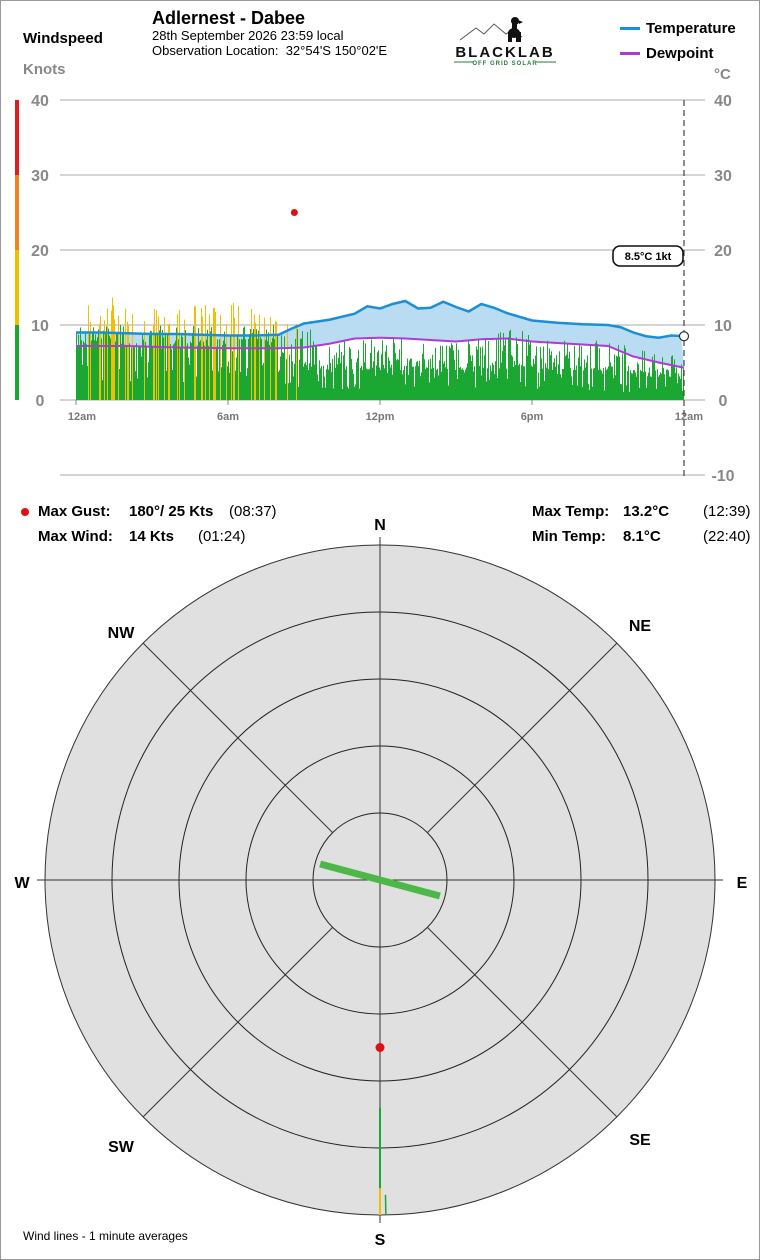 This screenshot has width=760, height=1260. I want to click on time-tick-label: 6am, so click(228, 417).